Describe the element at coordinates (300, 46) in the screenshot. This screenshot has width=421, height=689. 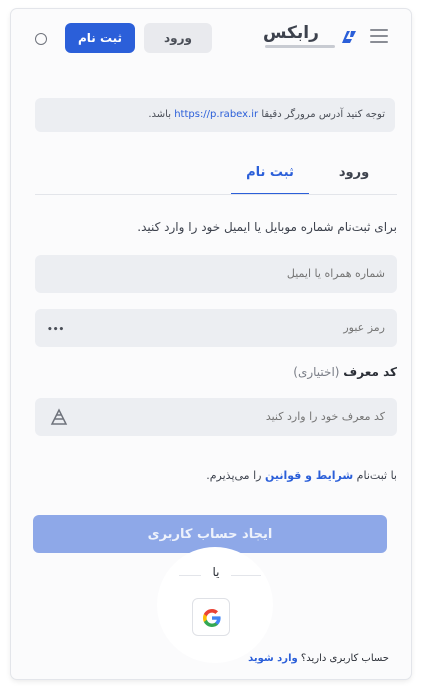
I see `logo-tagline` at that location.